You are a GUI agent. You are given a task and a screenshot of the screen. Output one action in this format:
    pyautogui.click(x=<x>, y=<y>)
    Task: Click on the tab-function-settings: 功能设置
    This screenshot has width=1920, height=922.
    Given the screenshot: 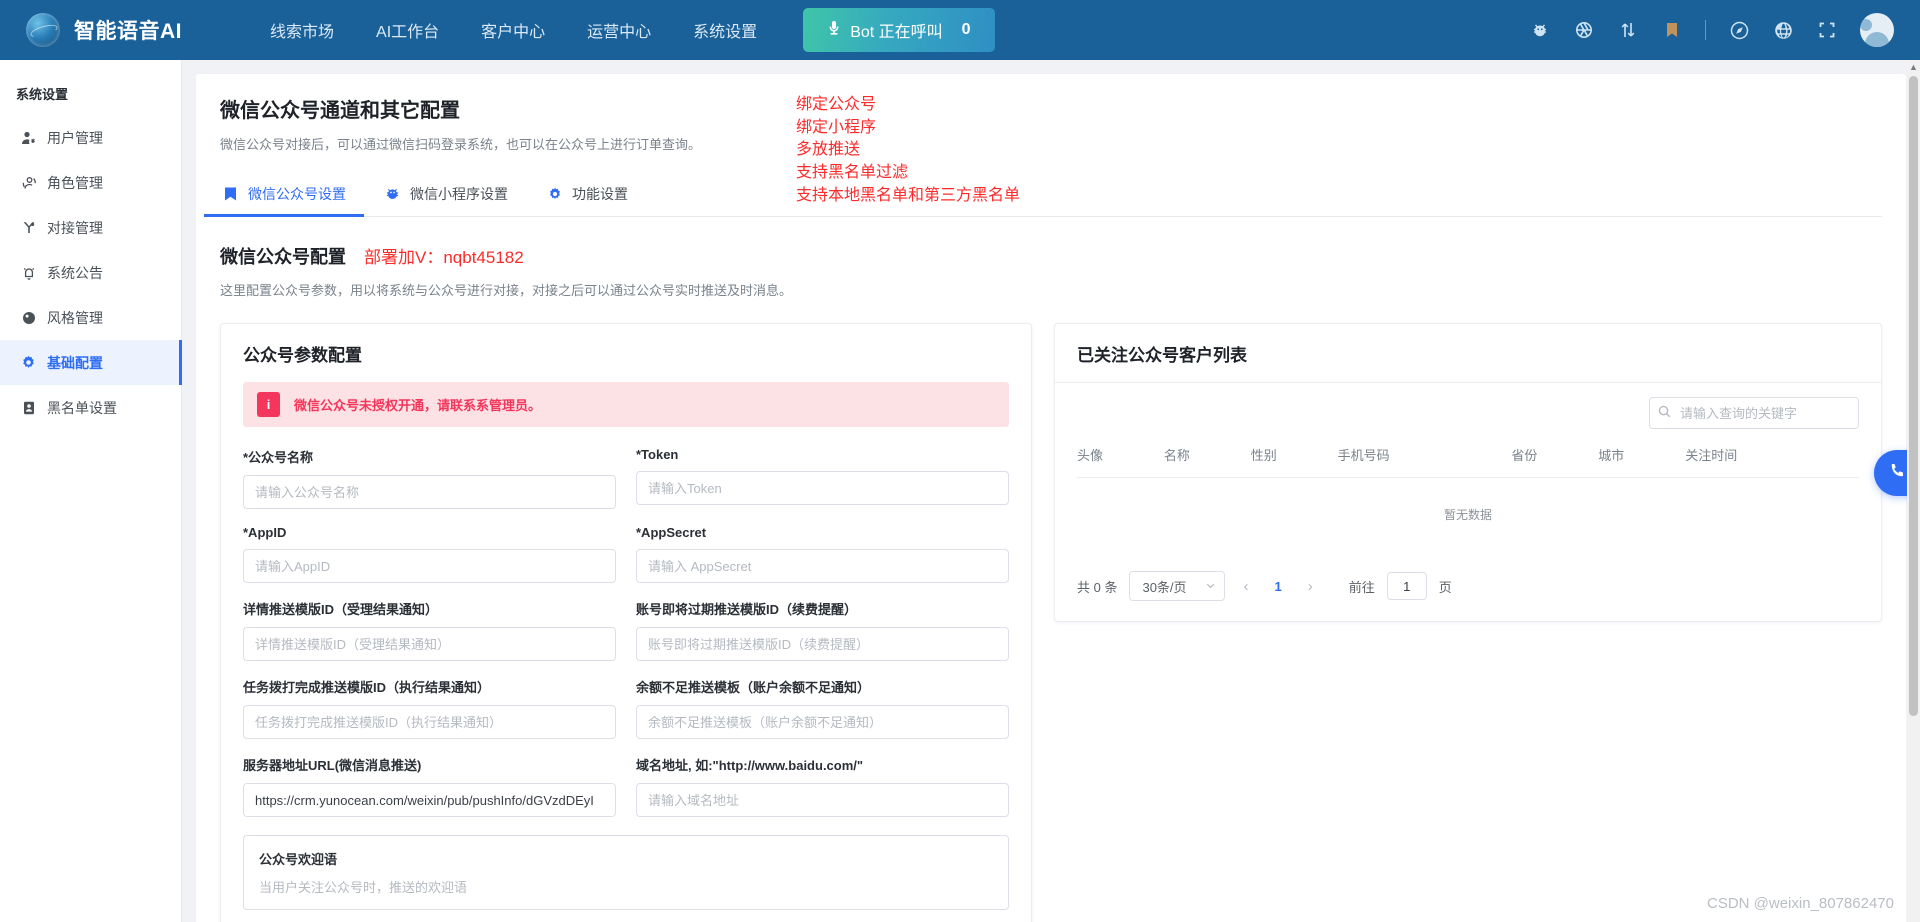 What is the action you would take?
    pyautogui.click(x=587, y=195)
    